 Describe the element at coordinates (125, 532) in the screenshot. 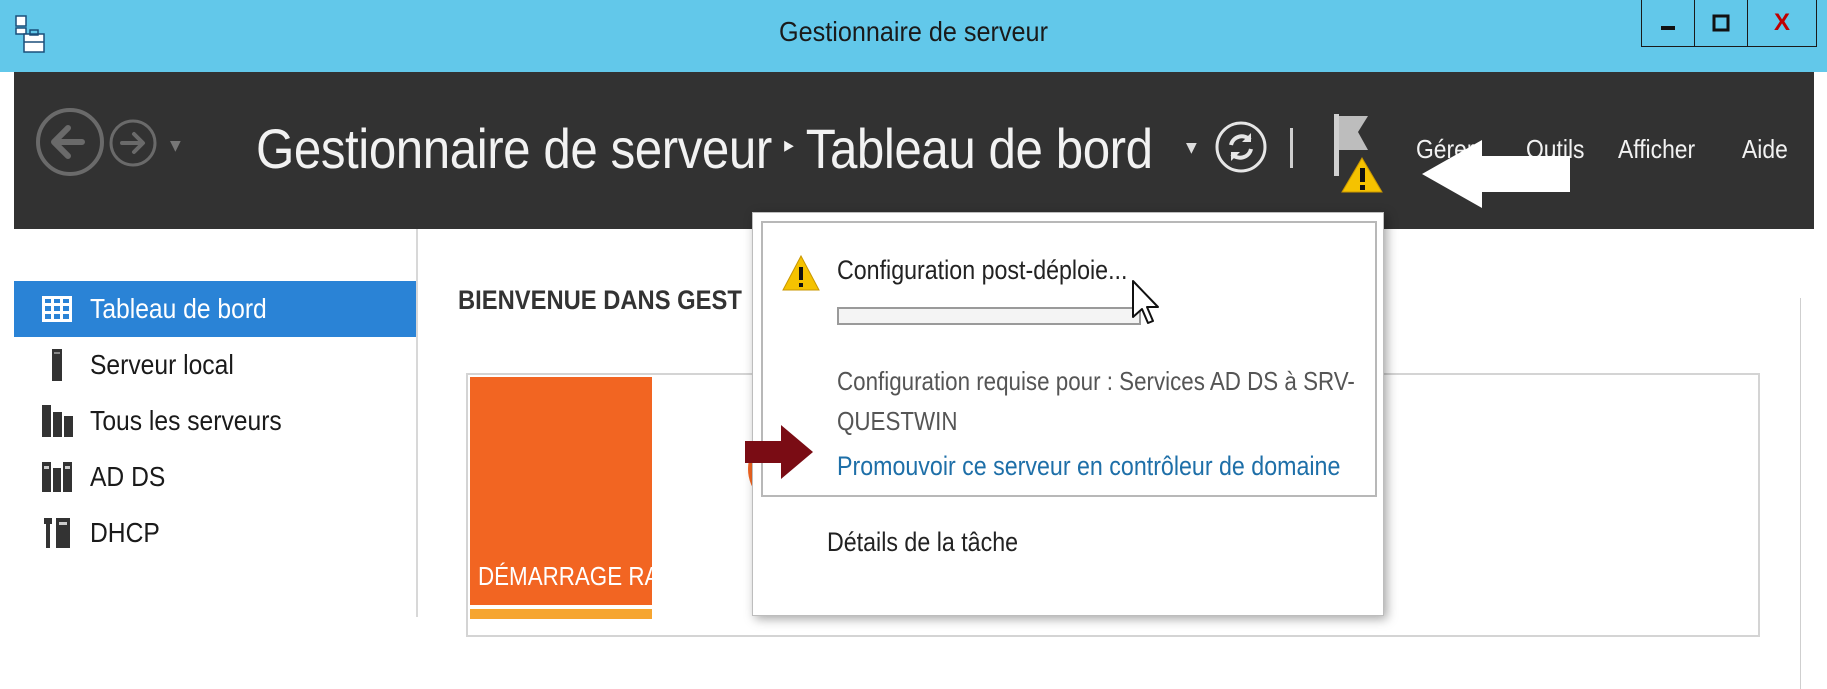

I see `sidebar-item-label: DHCP` at that location.